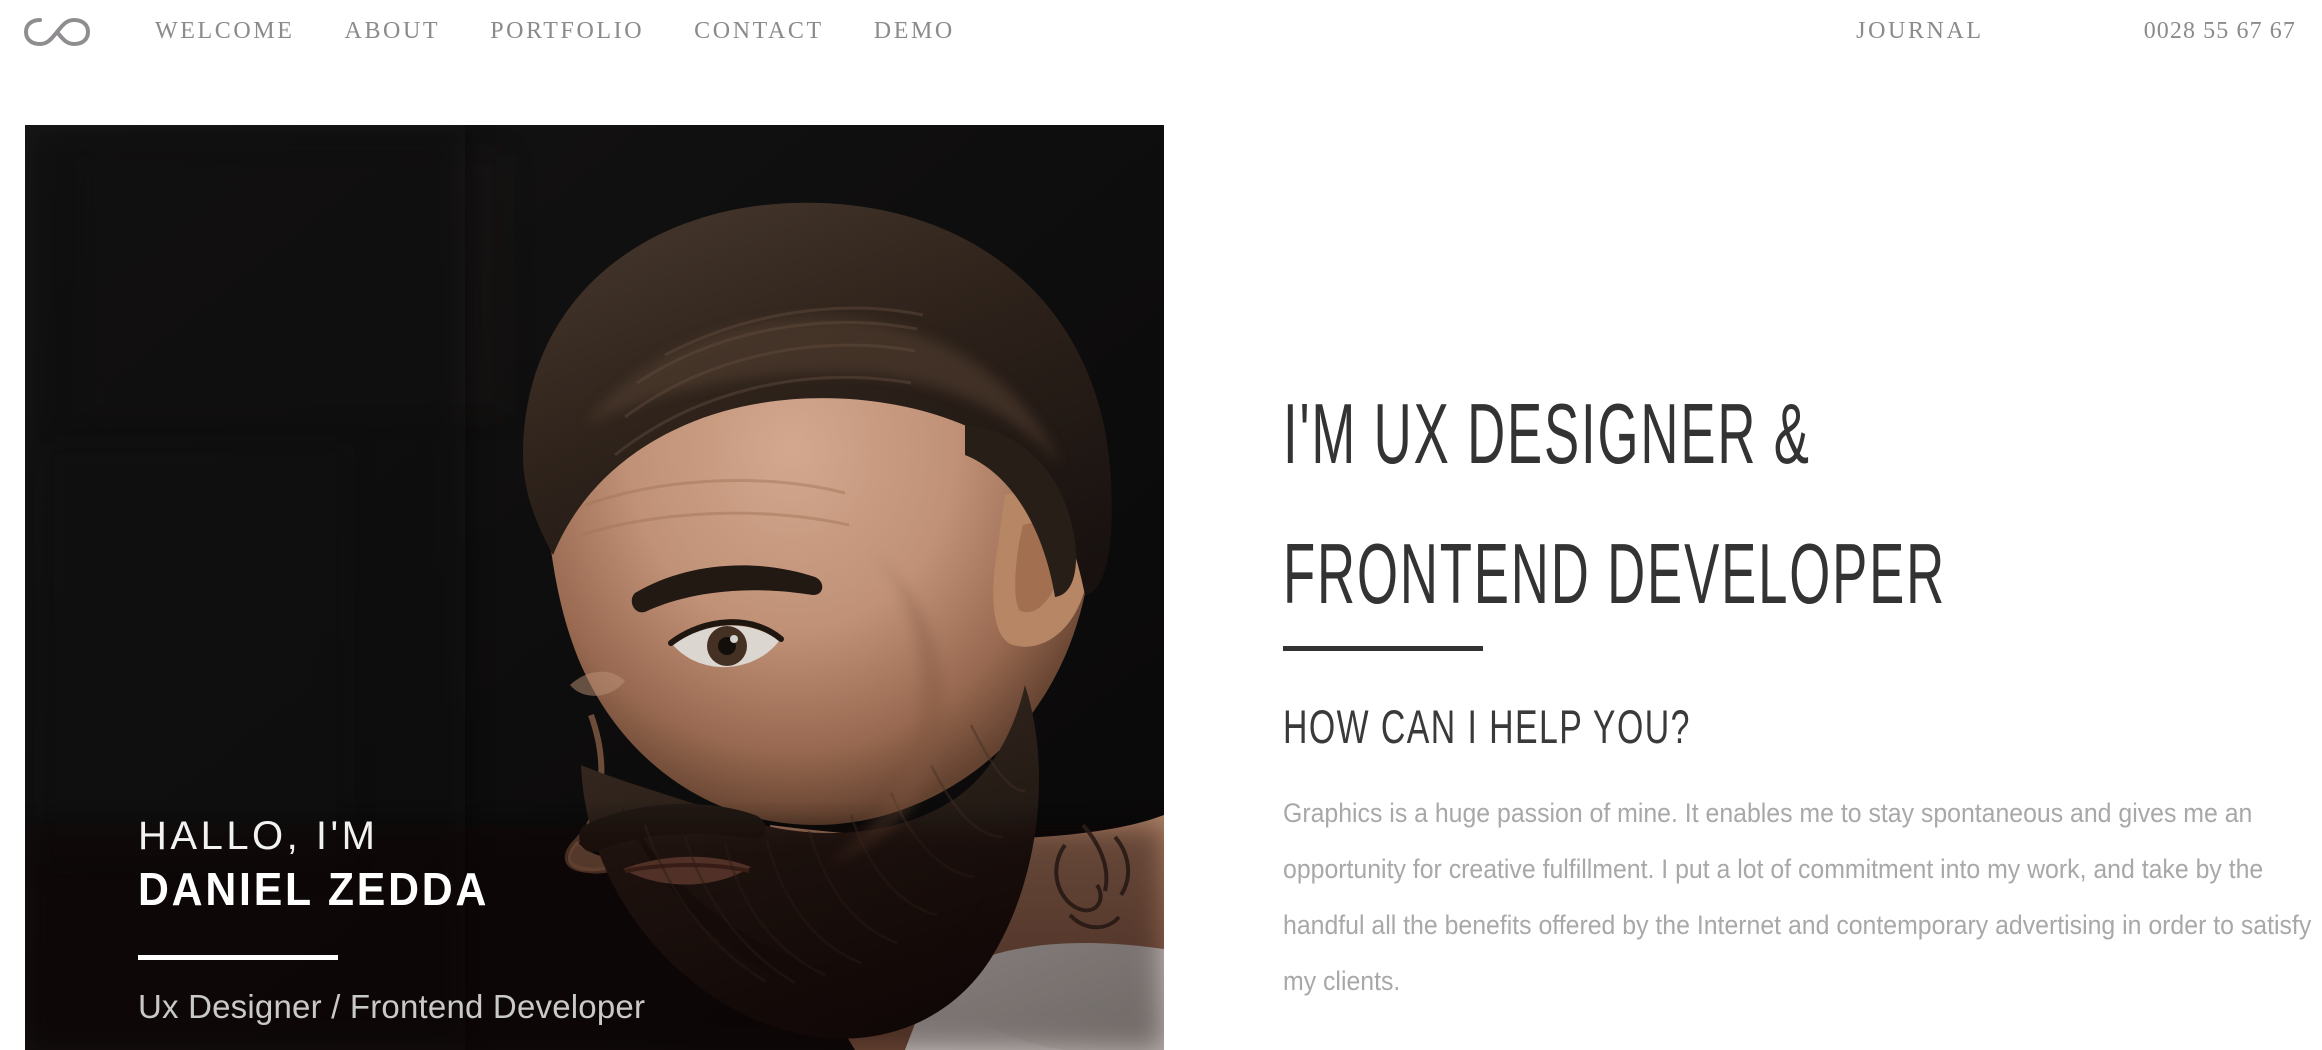  What do you see at coordinates (1383, 648) in the screenshot?
I see `intro-divider-rule` at bounding box center [1383, 648].